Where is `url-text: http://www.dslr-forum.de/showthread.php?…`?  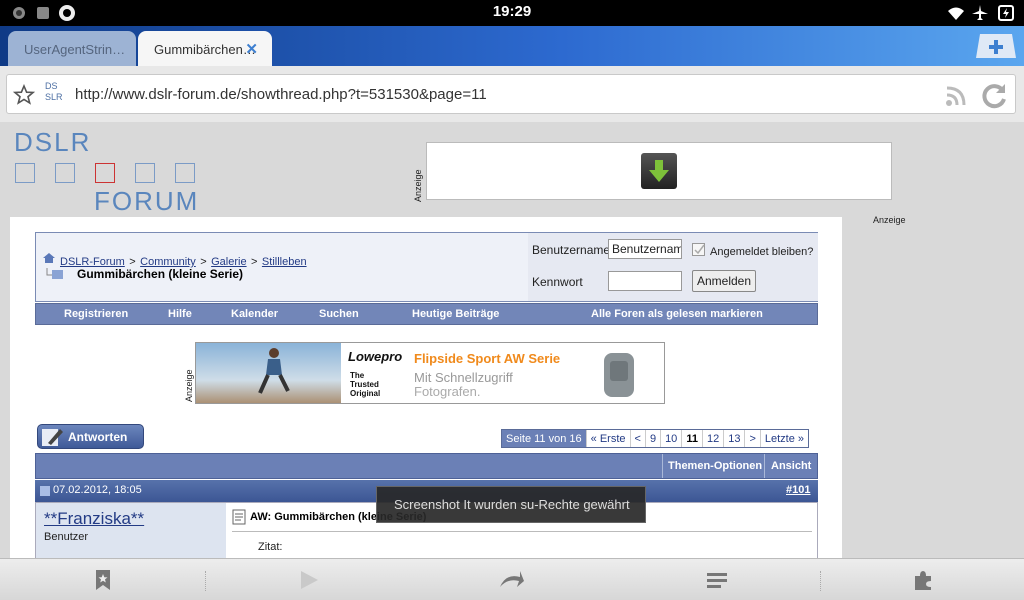 url-text: http://www.dslr-forum.de/showthread.php?… is located at coordinates (281, 94).